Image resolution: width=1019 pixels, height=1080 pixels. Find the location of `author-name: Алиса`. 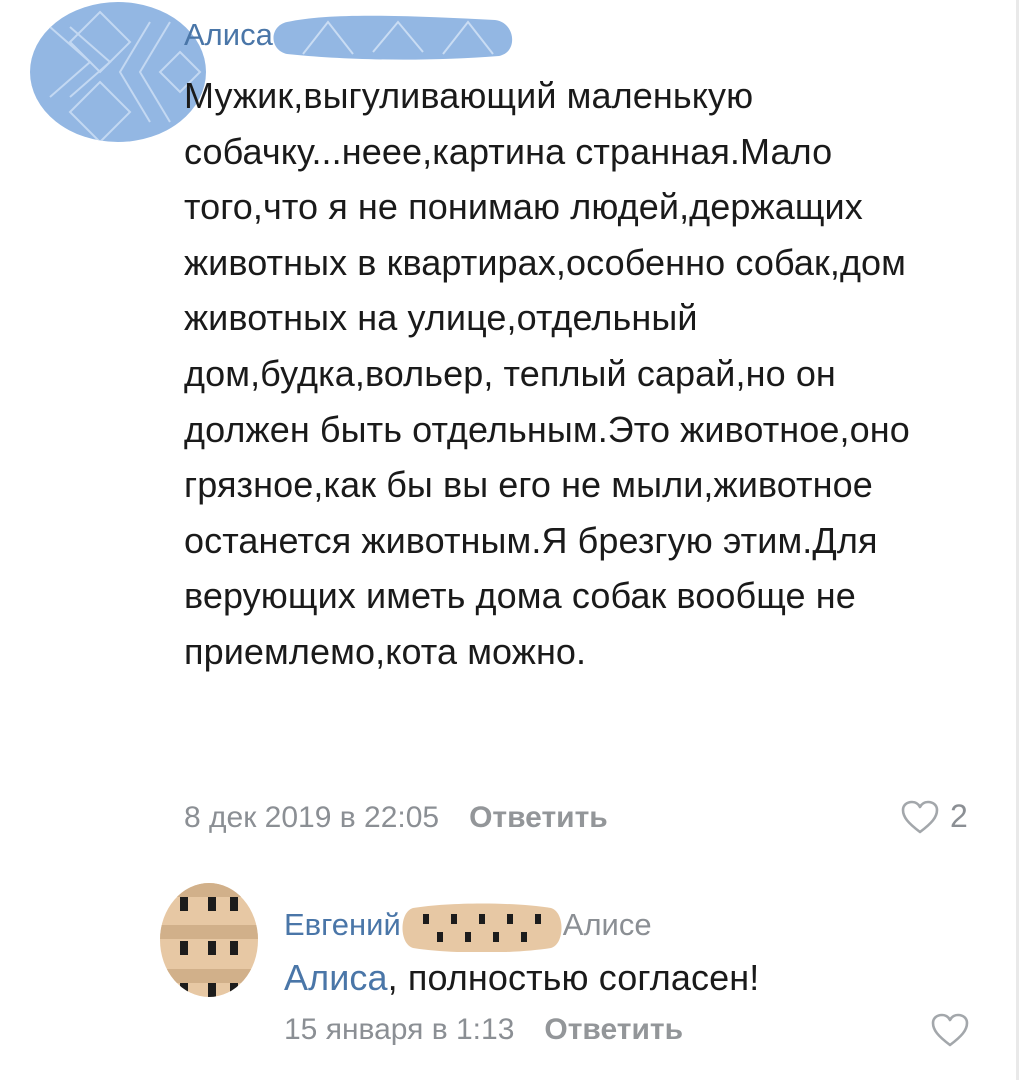

author-name: Алиса is located at coordinates (228, 34).